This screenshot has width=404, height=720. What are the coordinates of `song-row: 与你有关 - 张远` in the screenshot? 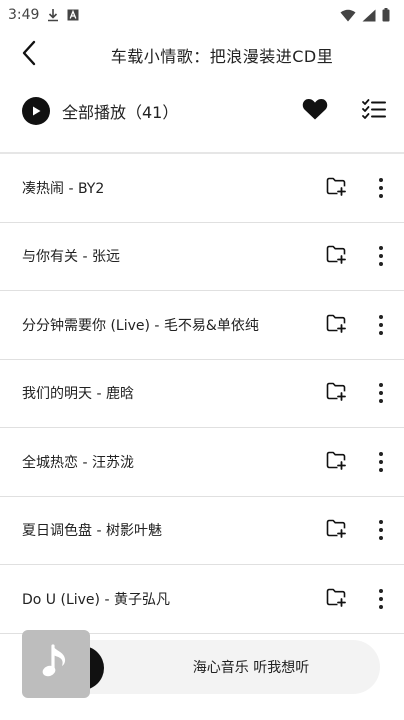 It's located at (202, 257).